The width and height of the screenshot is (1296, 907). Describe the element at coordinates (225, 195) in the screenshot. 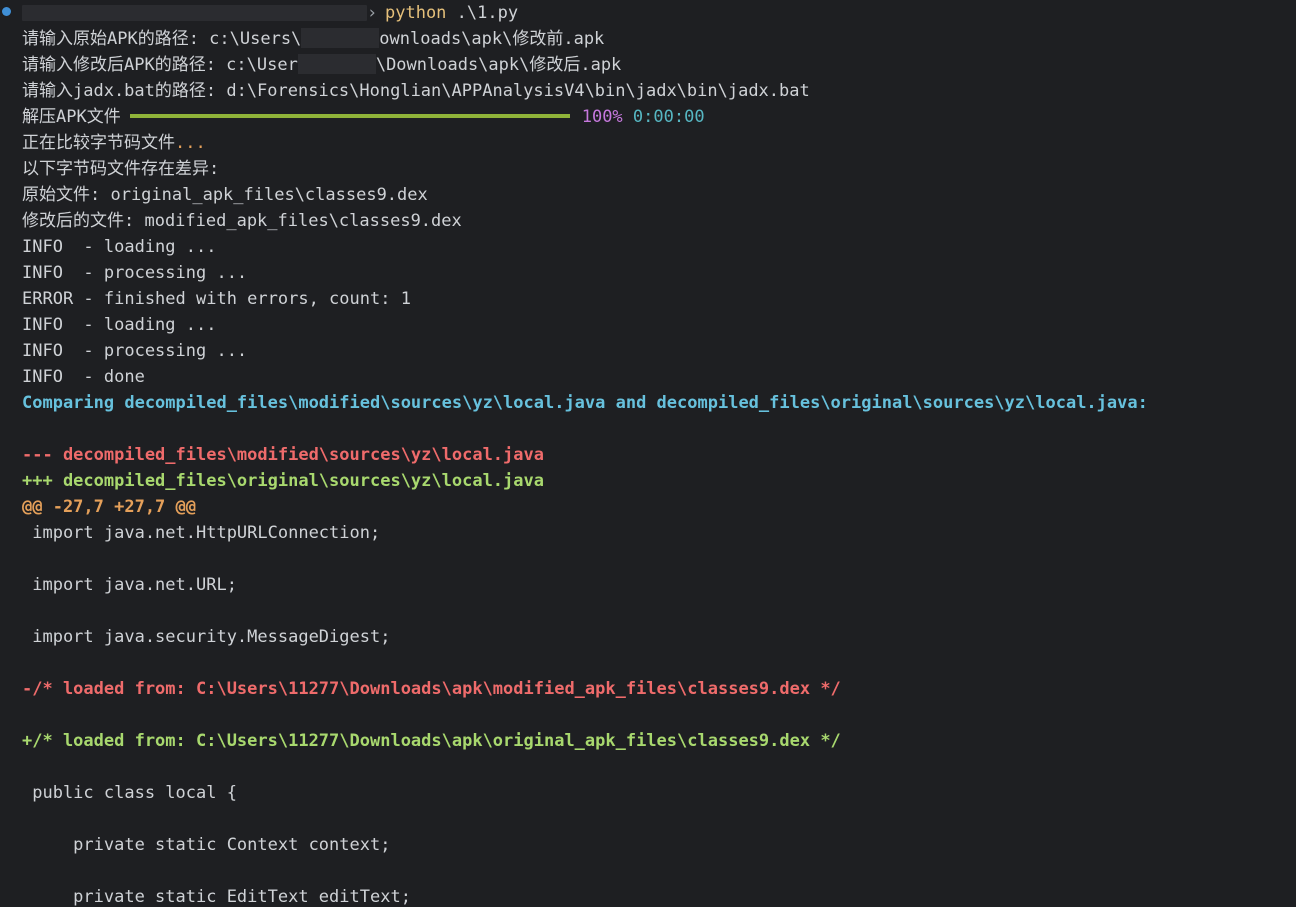

I see `original-file-line: 原始文件: original_apk_files\classes9.dex` at that location.